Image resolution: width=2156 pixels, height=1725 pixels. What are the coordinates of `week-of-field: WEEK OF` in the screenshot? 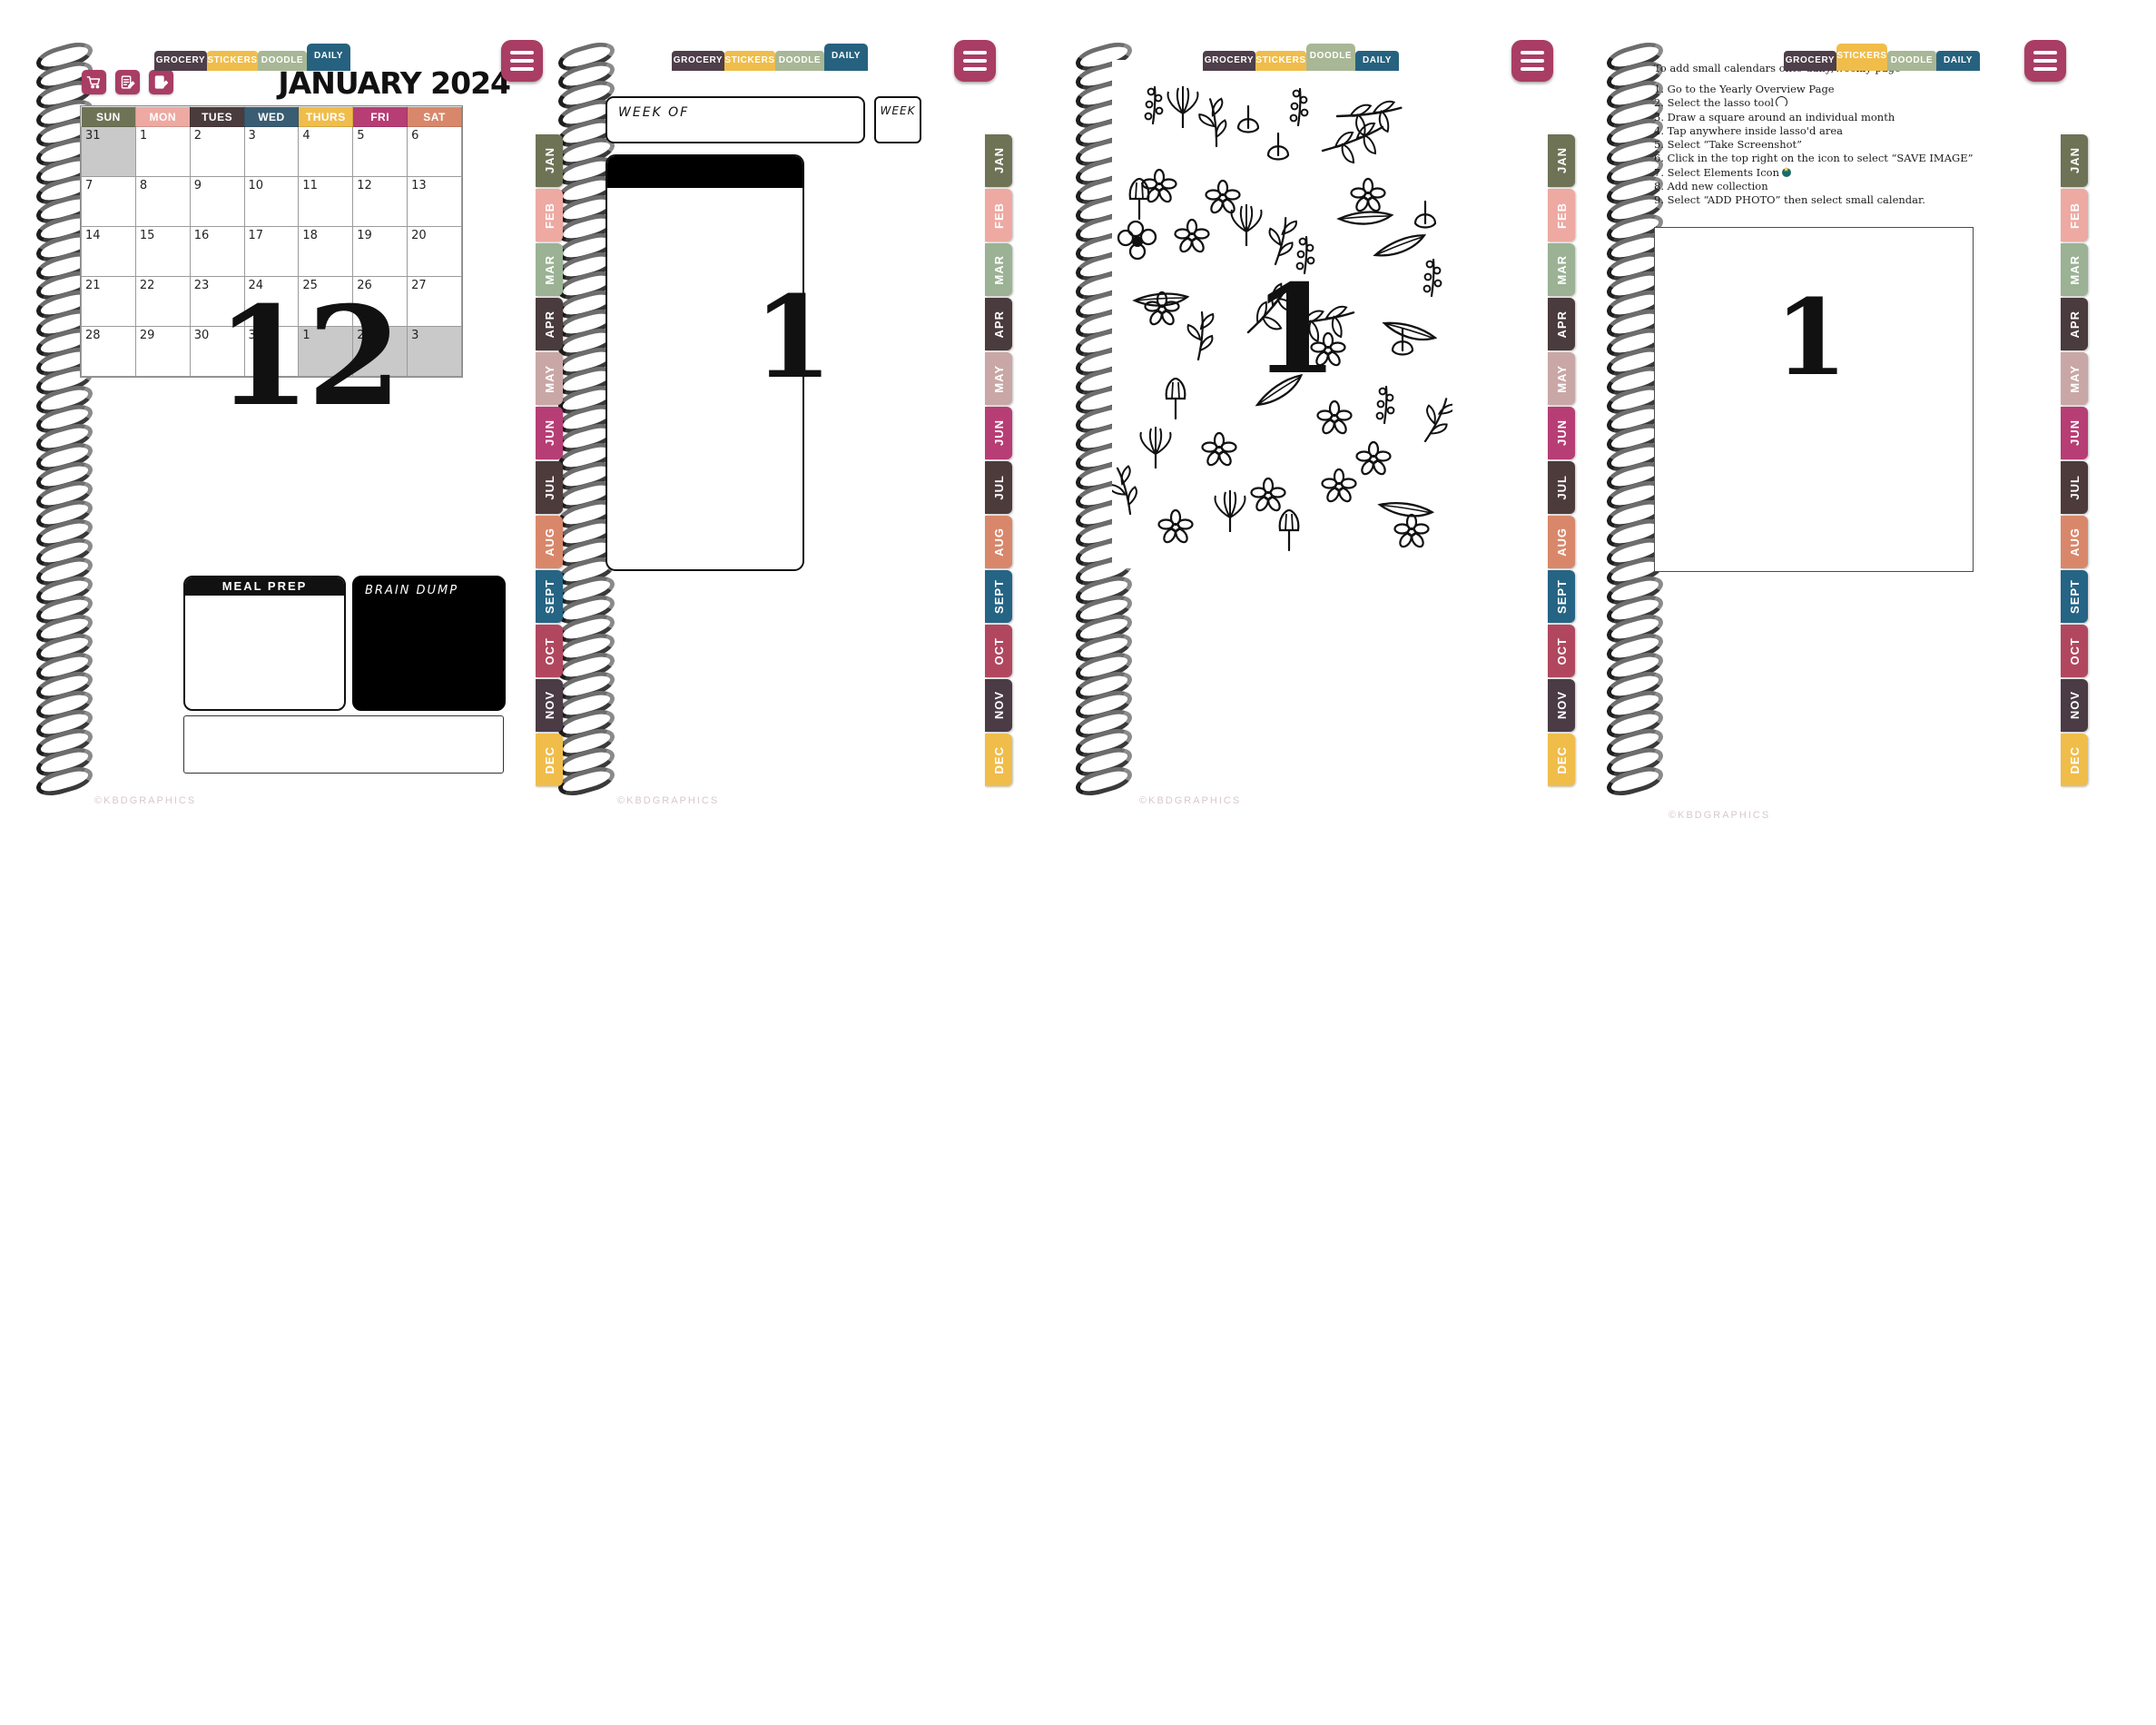 It's located at (735, 119).